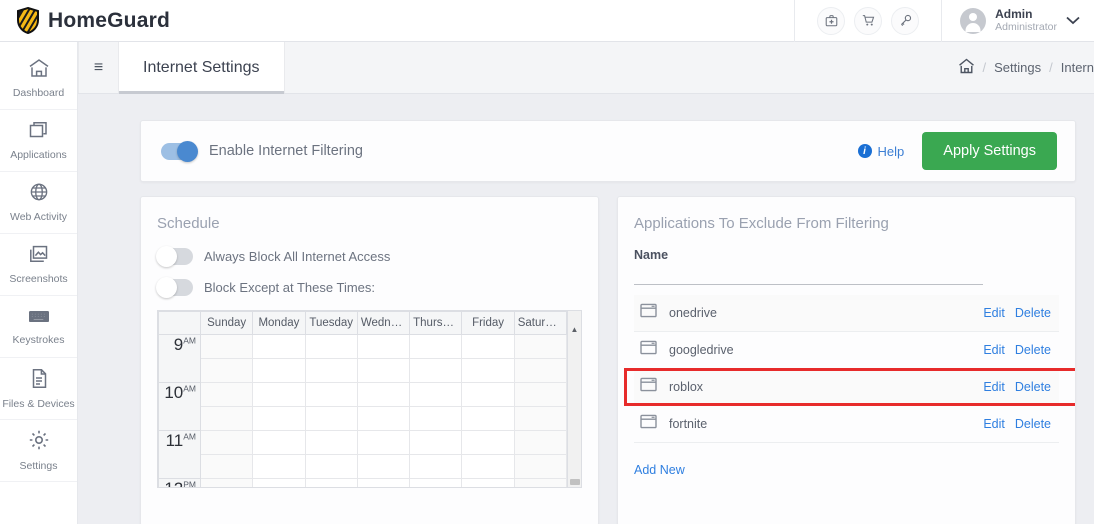  What do you see at coordinates (1077, 67) in the screenshot?
I see `breadcrumb-item-internet: Intern` at bounding box center [1077, 67].